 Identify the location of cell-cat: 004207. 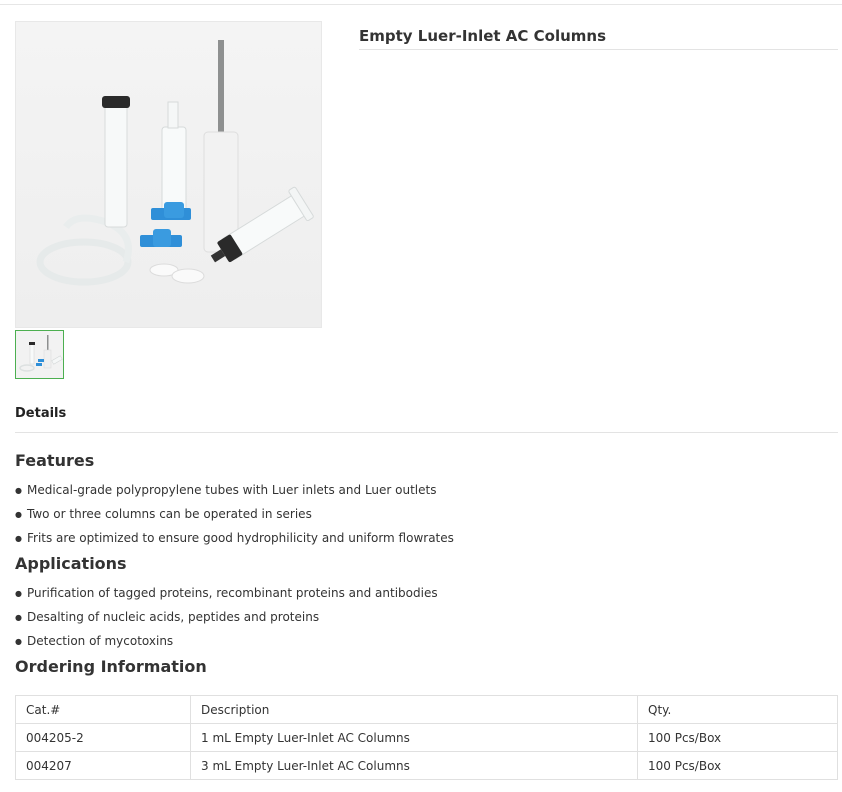
(103, 765).